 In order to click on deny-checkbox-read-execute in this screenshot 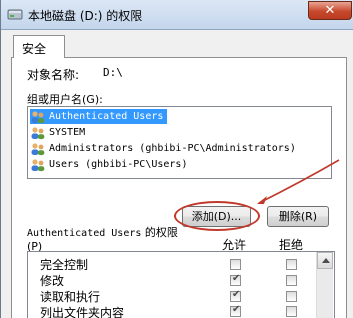, I will do `click(291, 296)`.